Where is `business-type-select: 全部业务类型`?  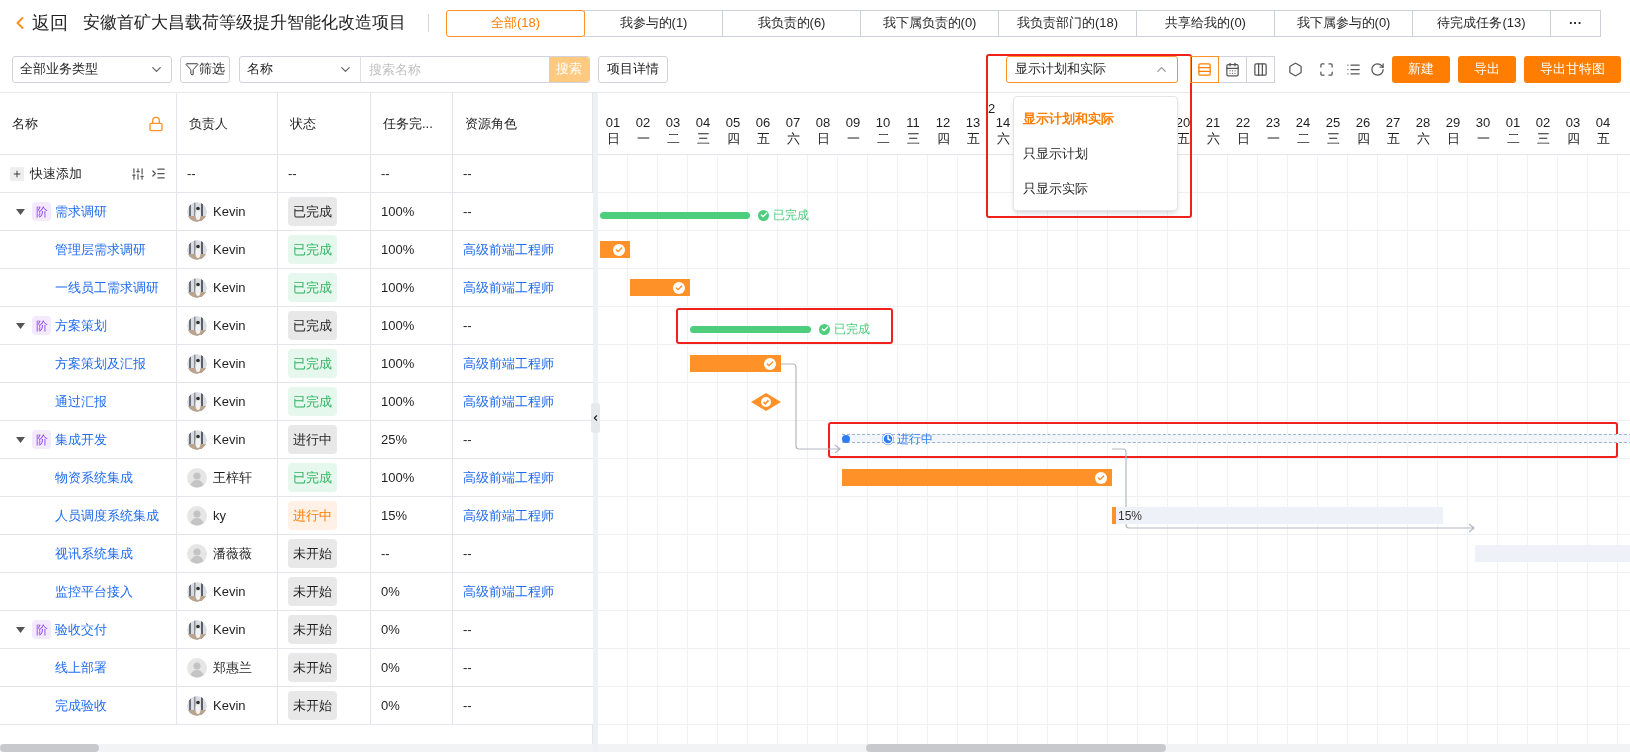
business-type-select: 全部业务类型 is located at coordinates (92, 69).